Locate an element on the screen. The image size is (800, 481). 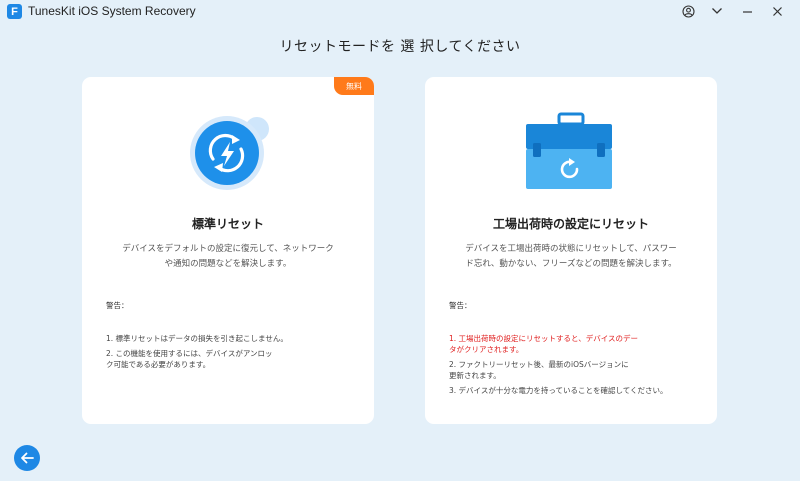
standard-reset-description: デバイスをデフォルトの設定に復元して、ネットワークや通知の問題などを解決します。 is located at coordinates (228, 256).